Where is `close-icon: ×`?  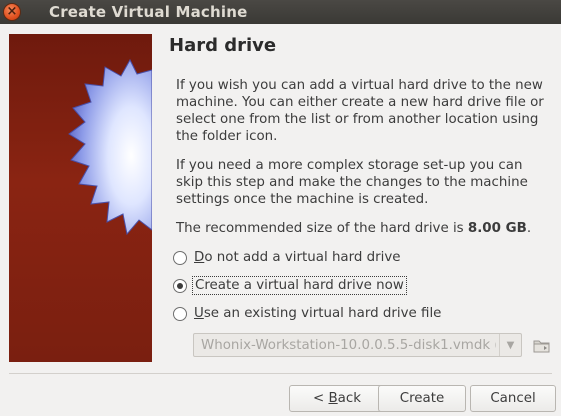
close-icon: × is located at coordinates (12, 11).